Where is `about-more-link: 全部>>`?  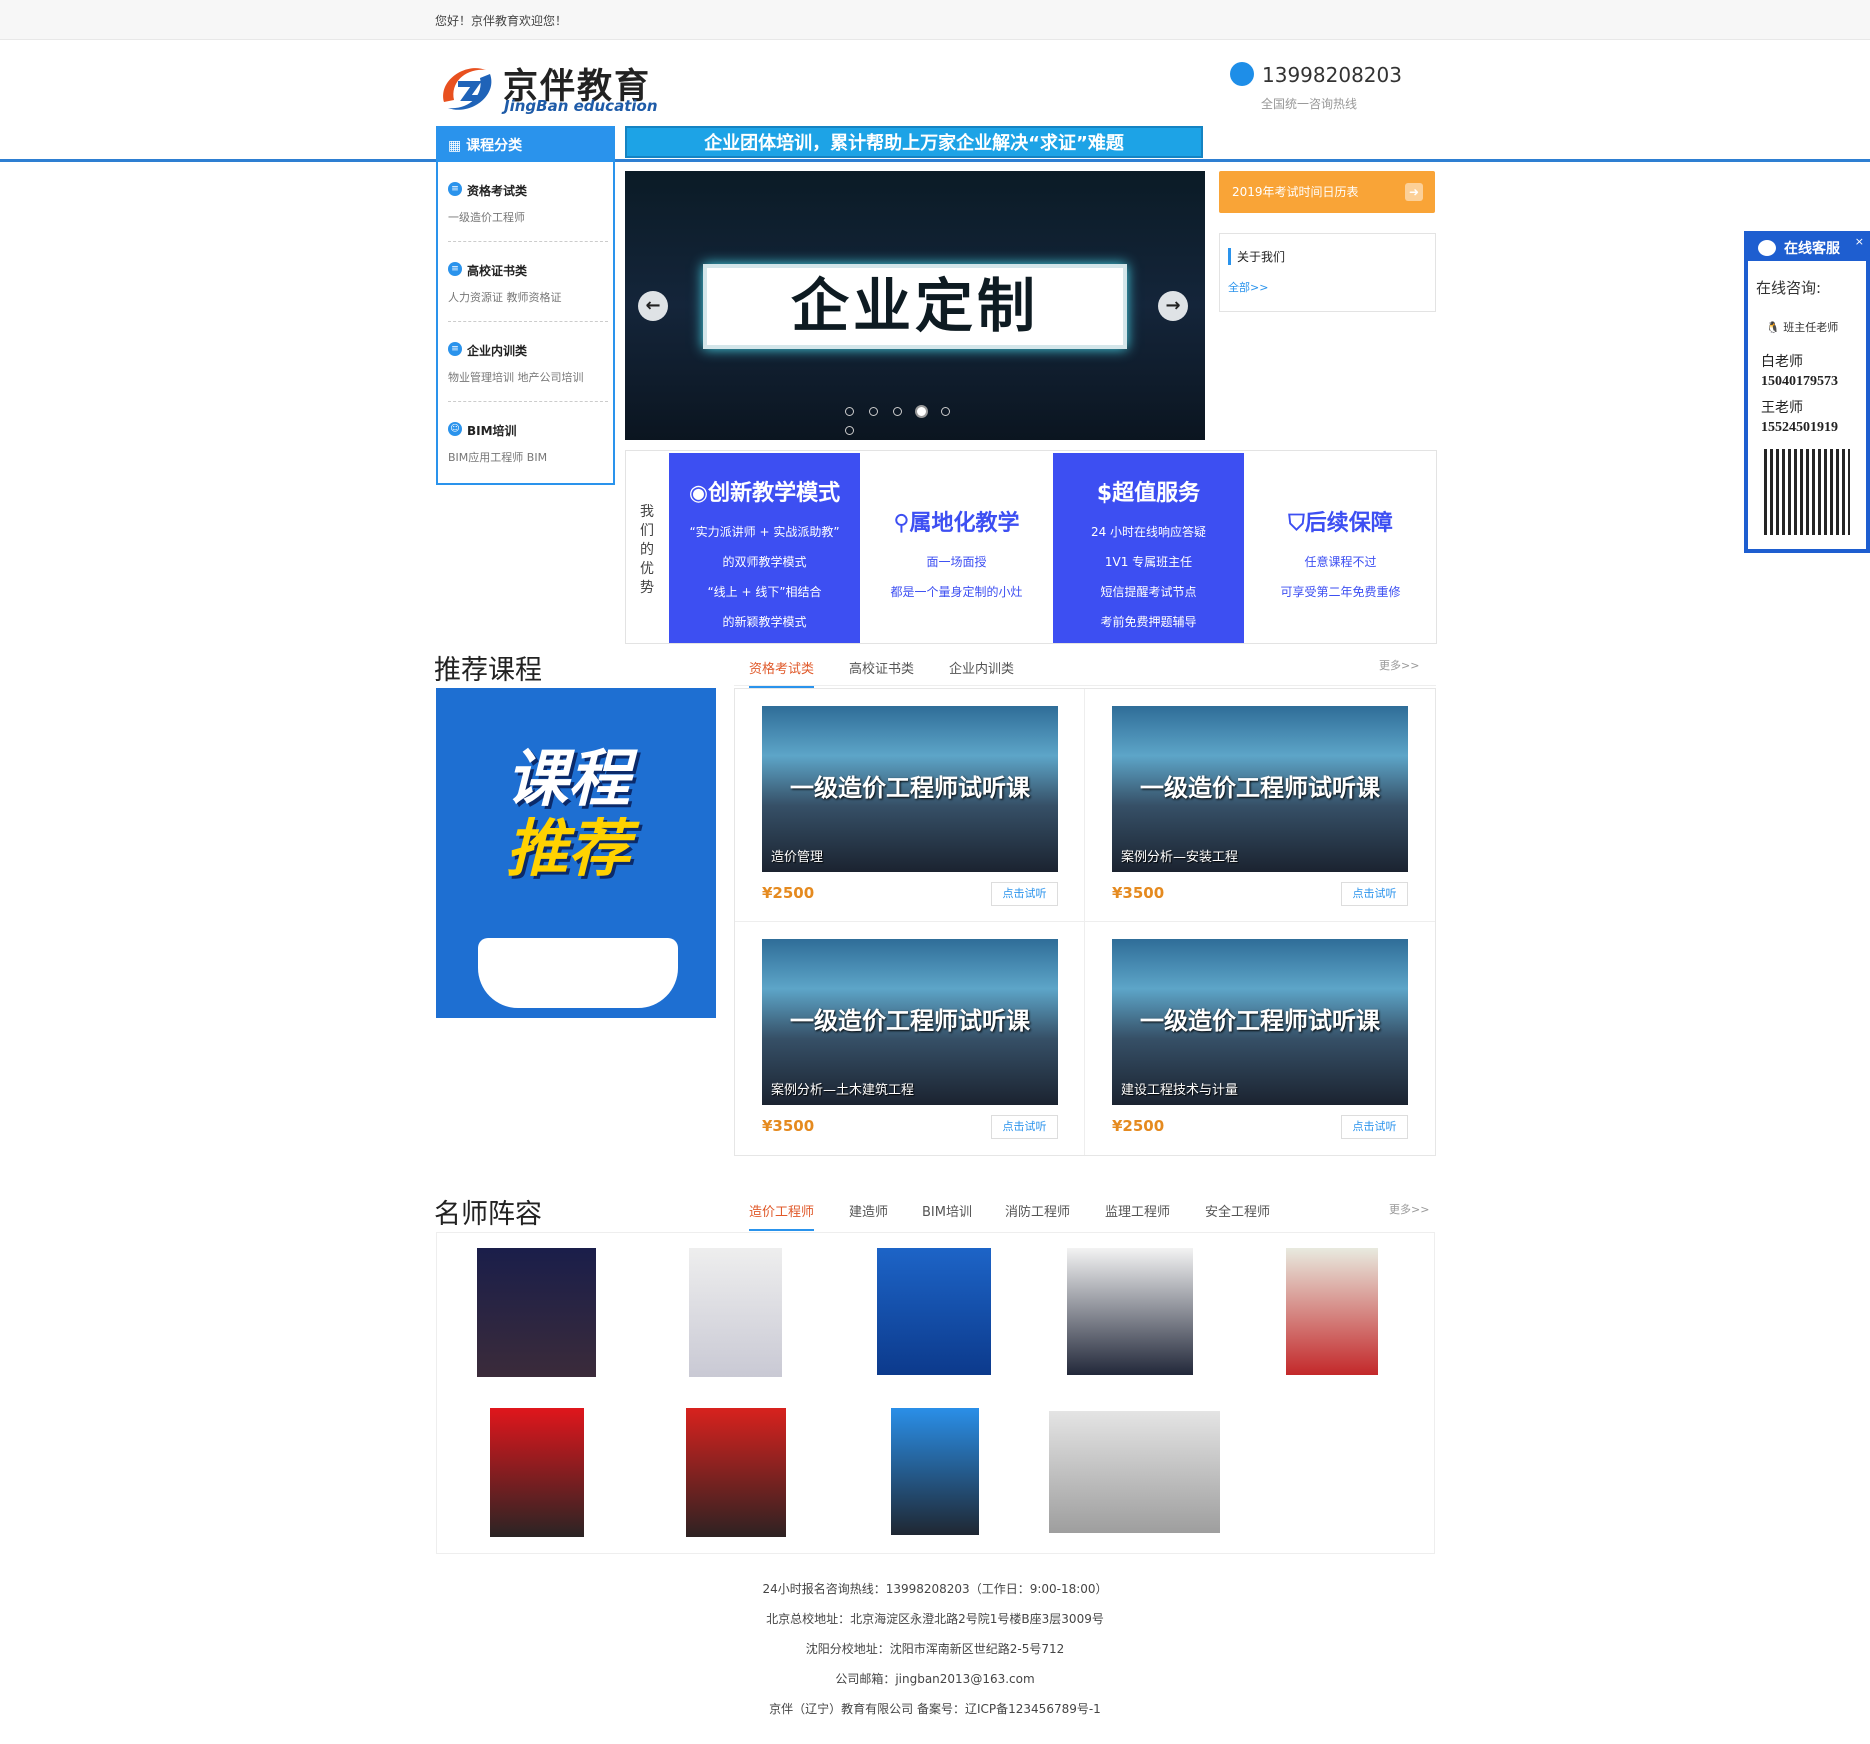 about-more-link: 全部>> is located at coordinates (1248, 287).